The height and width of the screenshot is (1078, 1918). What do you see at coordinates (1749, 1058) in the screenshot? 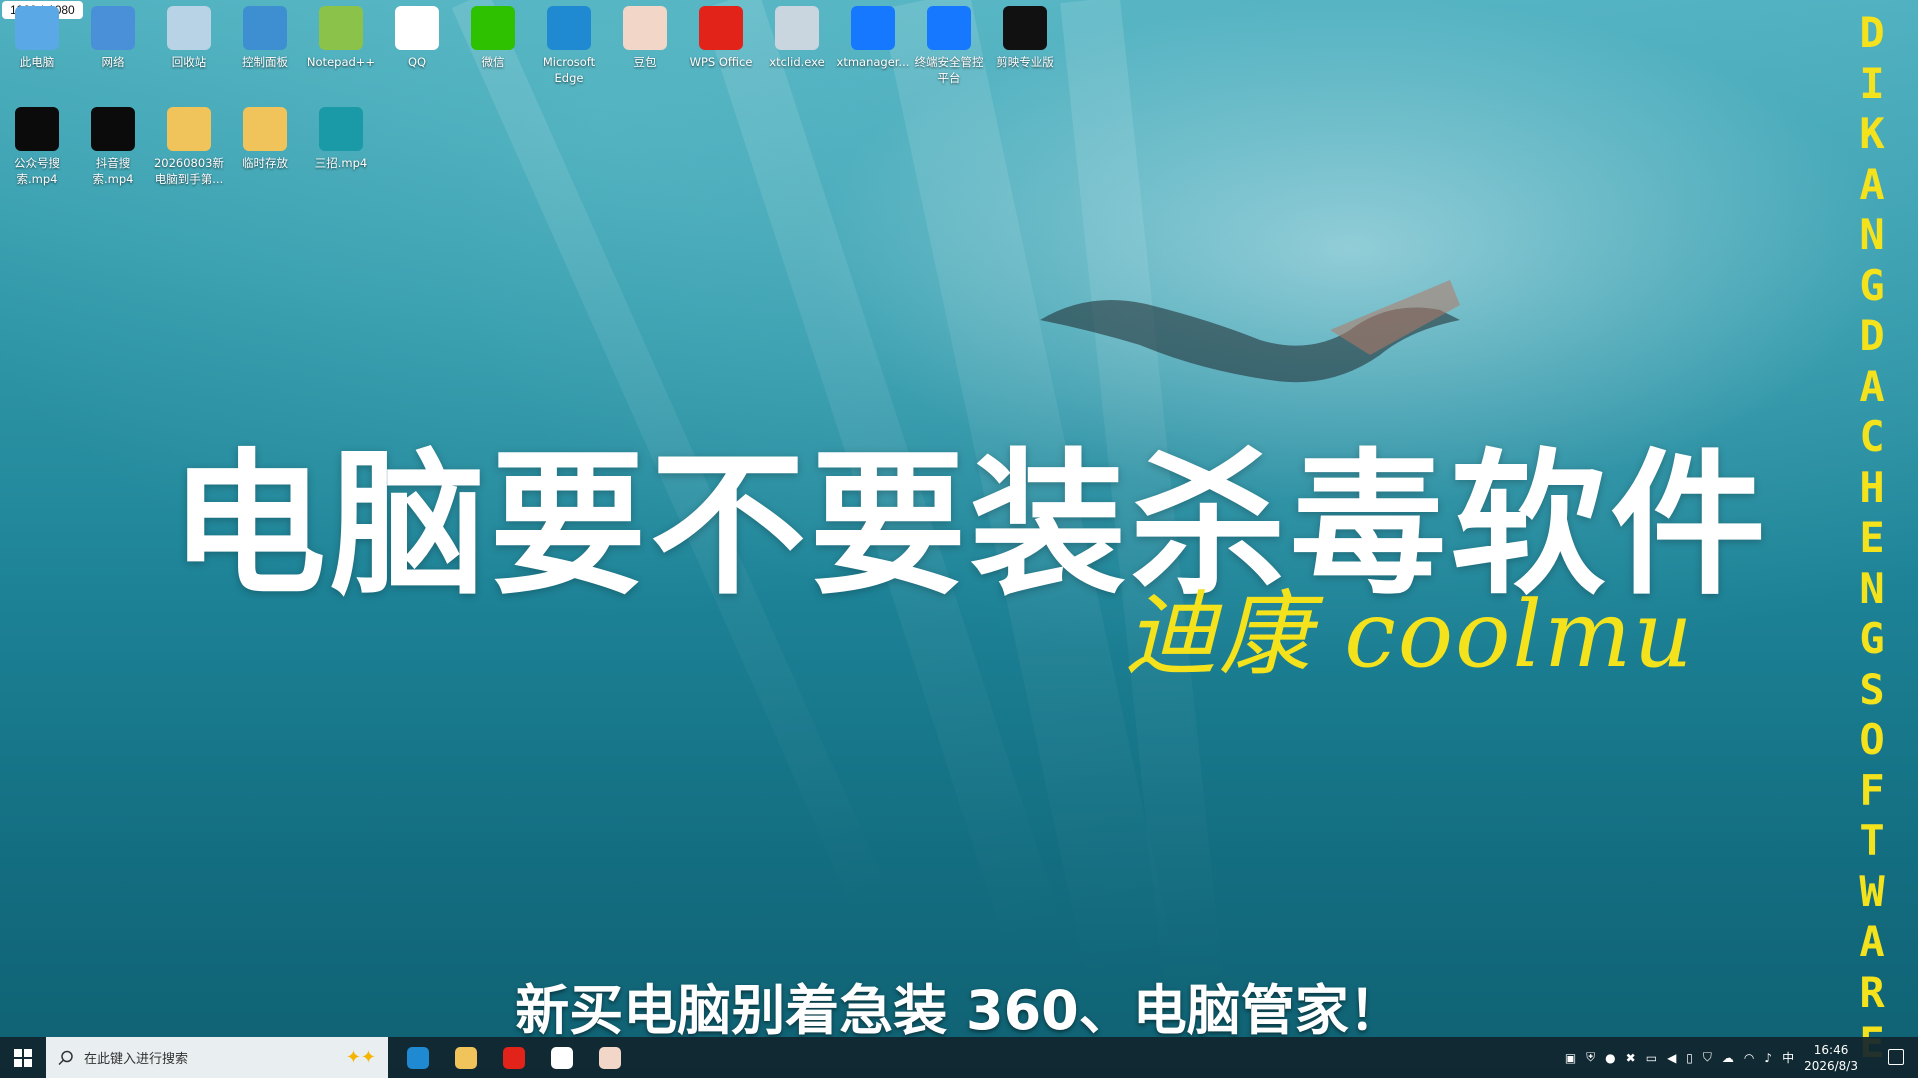
I see `wifi-icon: ◠` at bounding box center [1749, 1058].